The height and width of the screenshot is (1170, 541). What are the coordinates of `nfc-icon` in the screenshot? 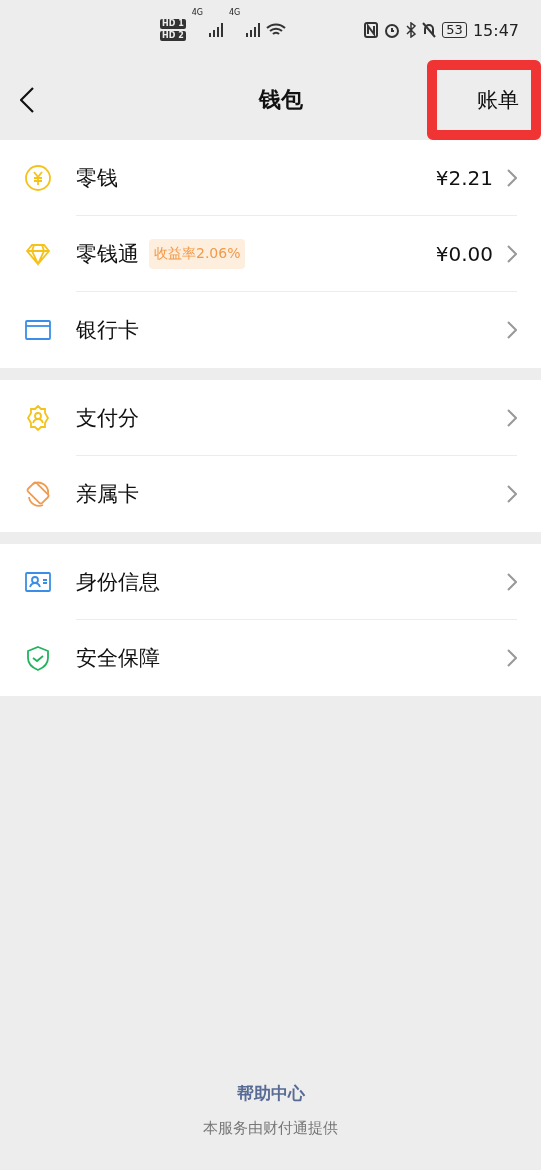 It's located at (371, 30).